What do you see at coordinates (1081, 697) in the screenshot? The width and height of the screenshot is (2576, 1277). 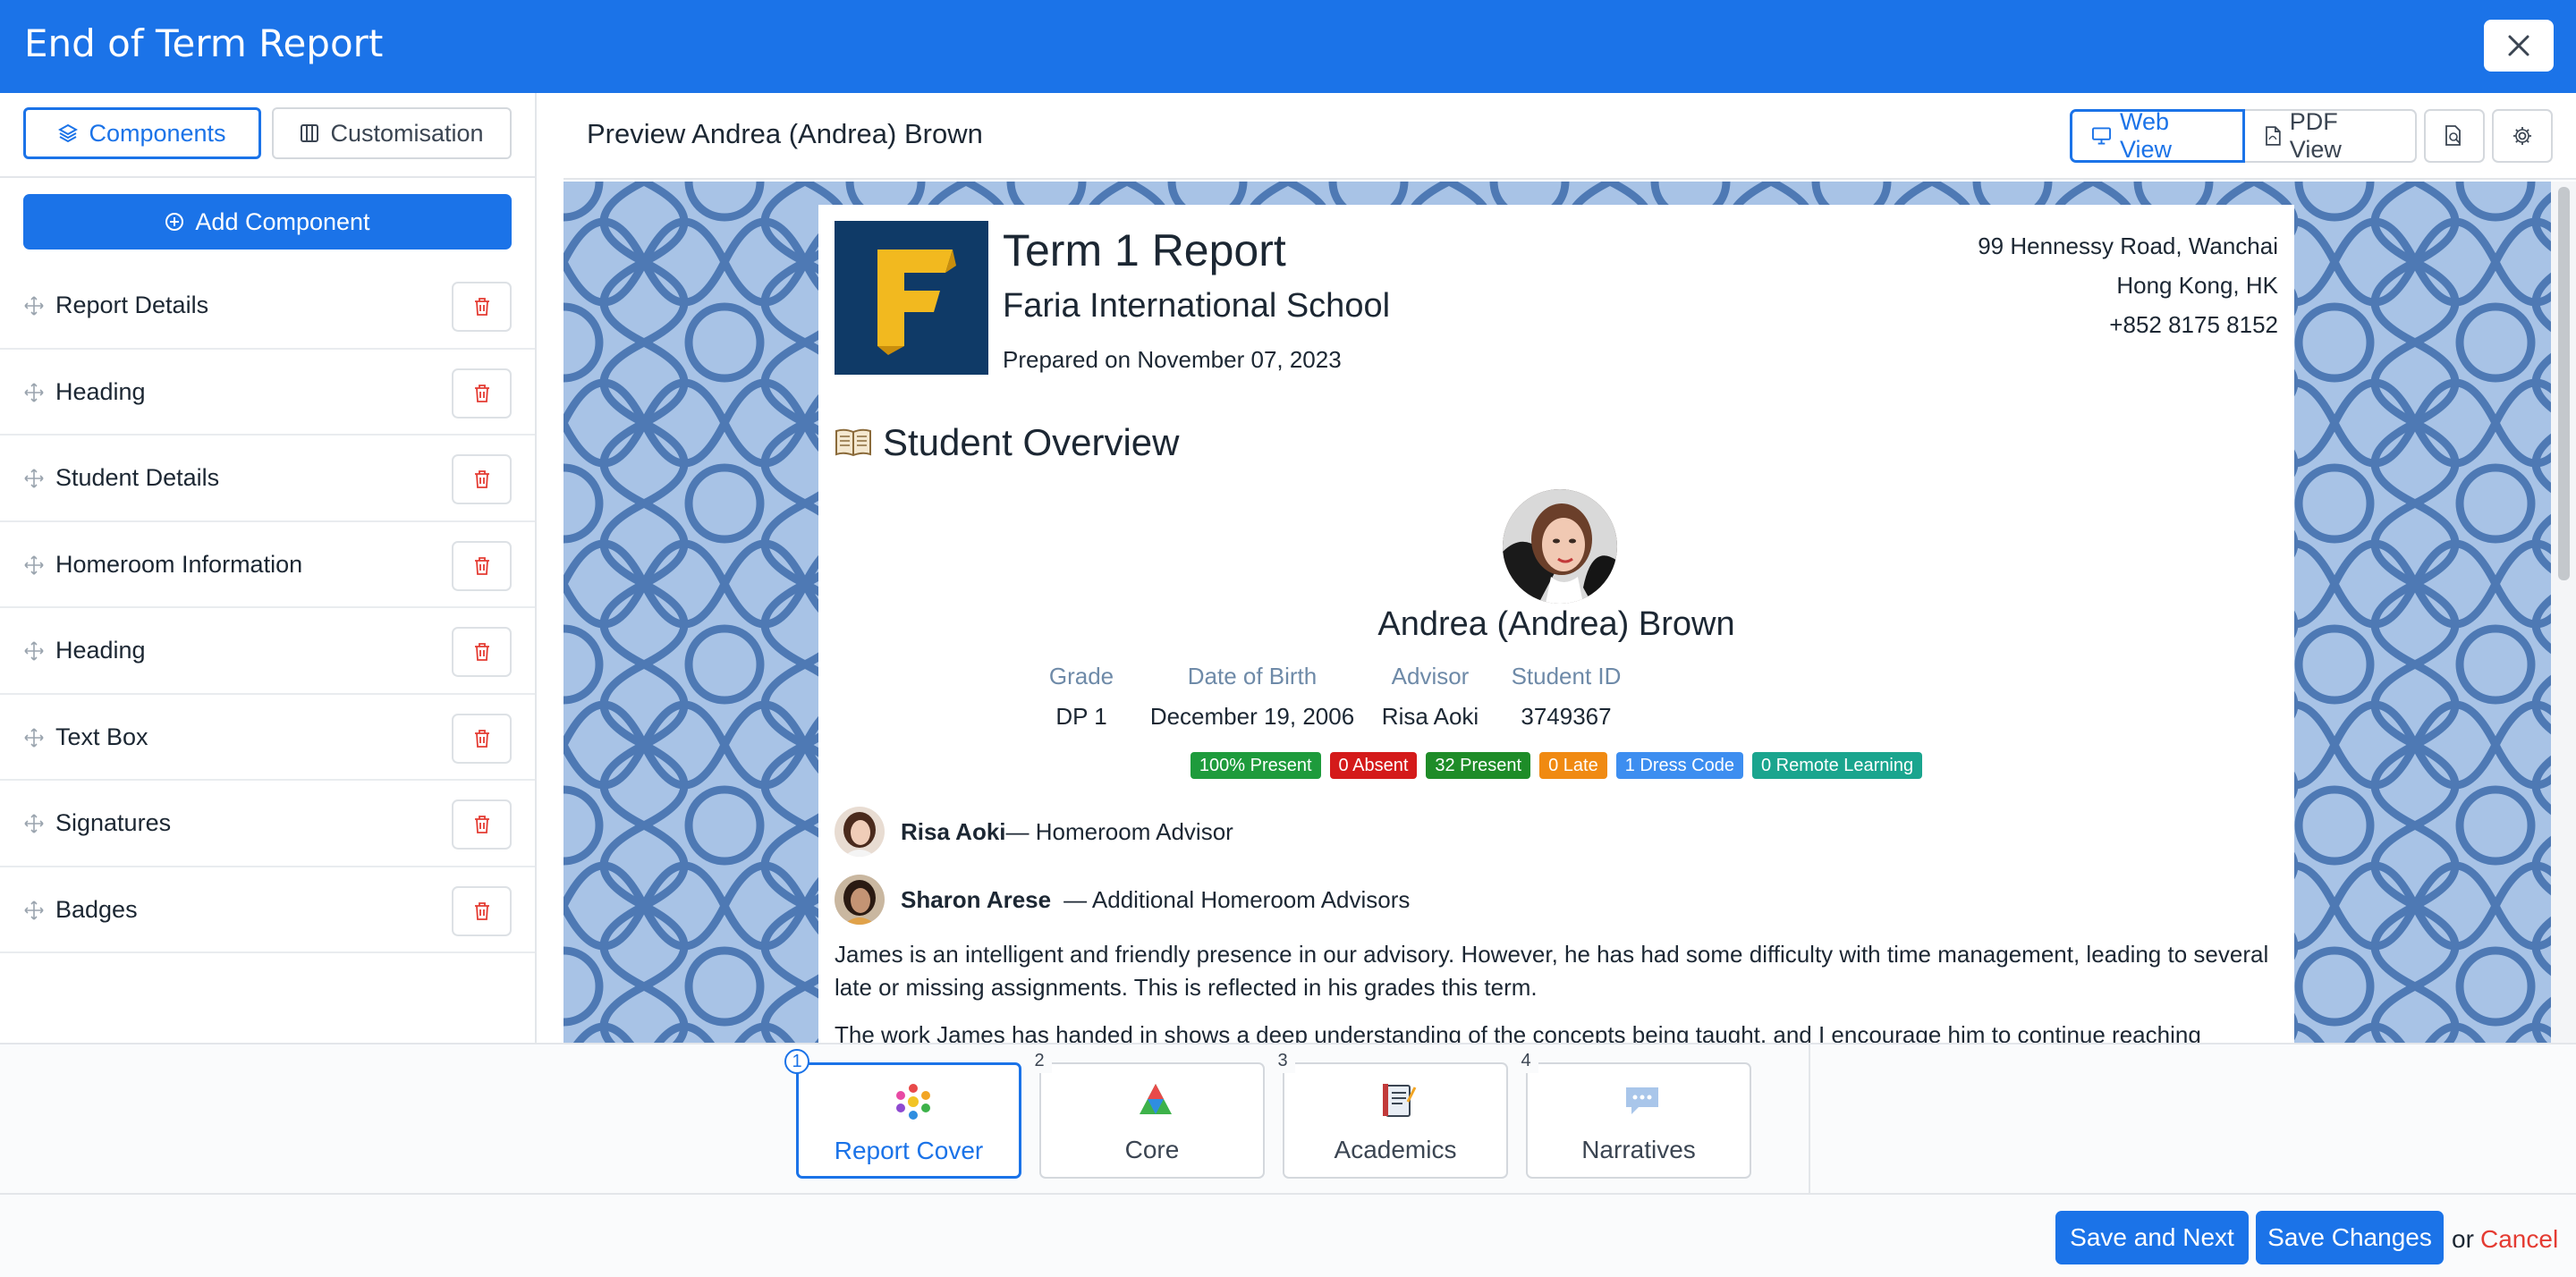 I see `detail-grade: Grade DP 1` at bounding box center [1081, 697].